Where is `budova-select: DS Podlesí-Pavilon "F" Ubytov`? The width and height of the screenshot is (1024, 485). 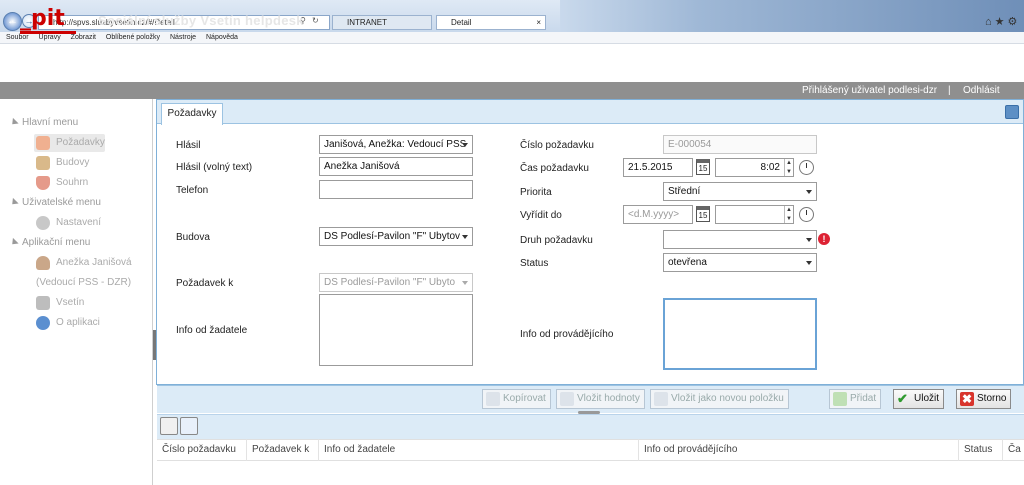
budova-select: DS Podlesí-Pavilon "F" Ubytov is located at coordinates (396, 236).